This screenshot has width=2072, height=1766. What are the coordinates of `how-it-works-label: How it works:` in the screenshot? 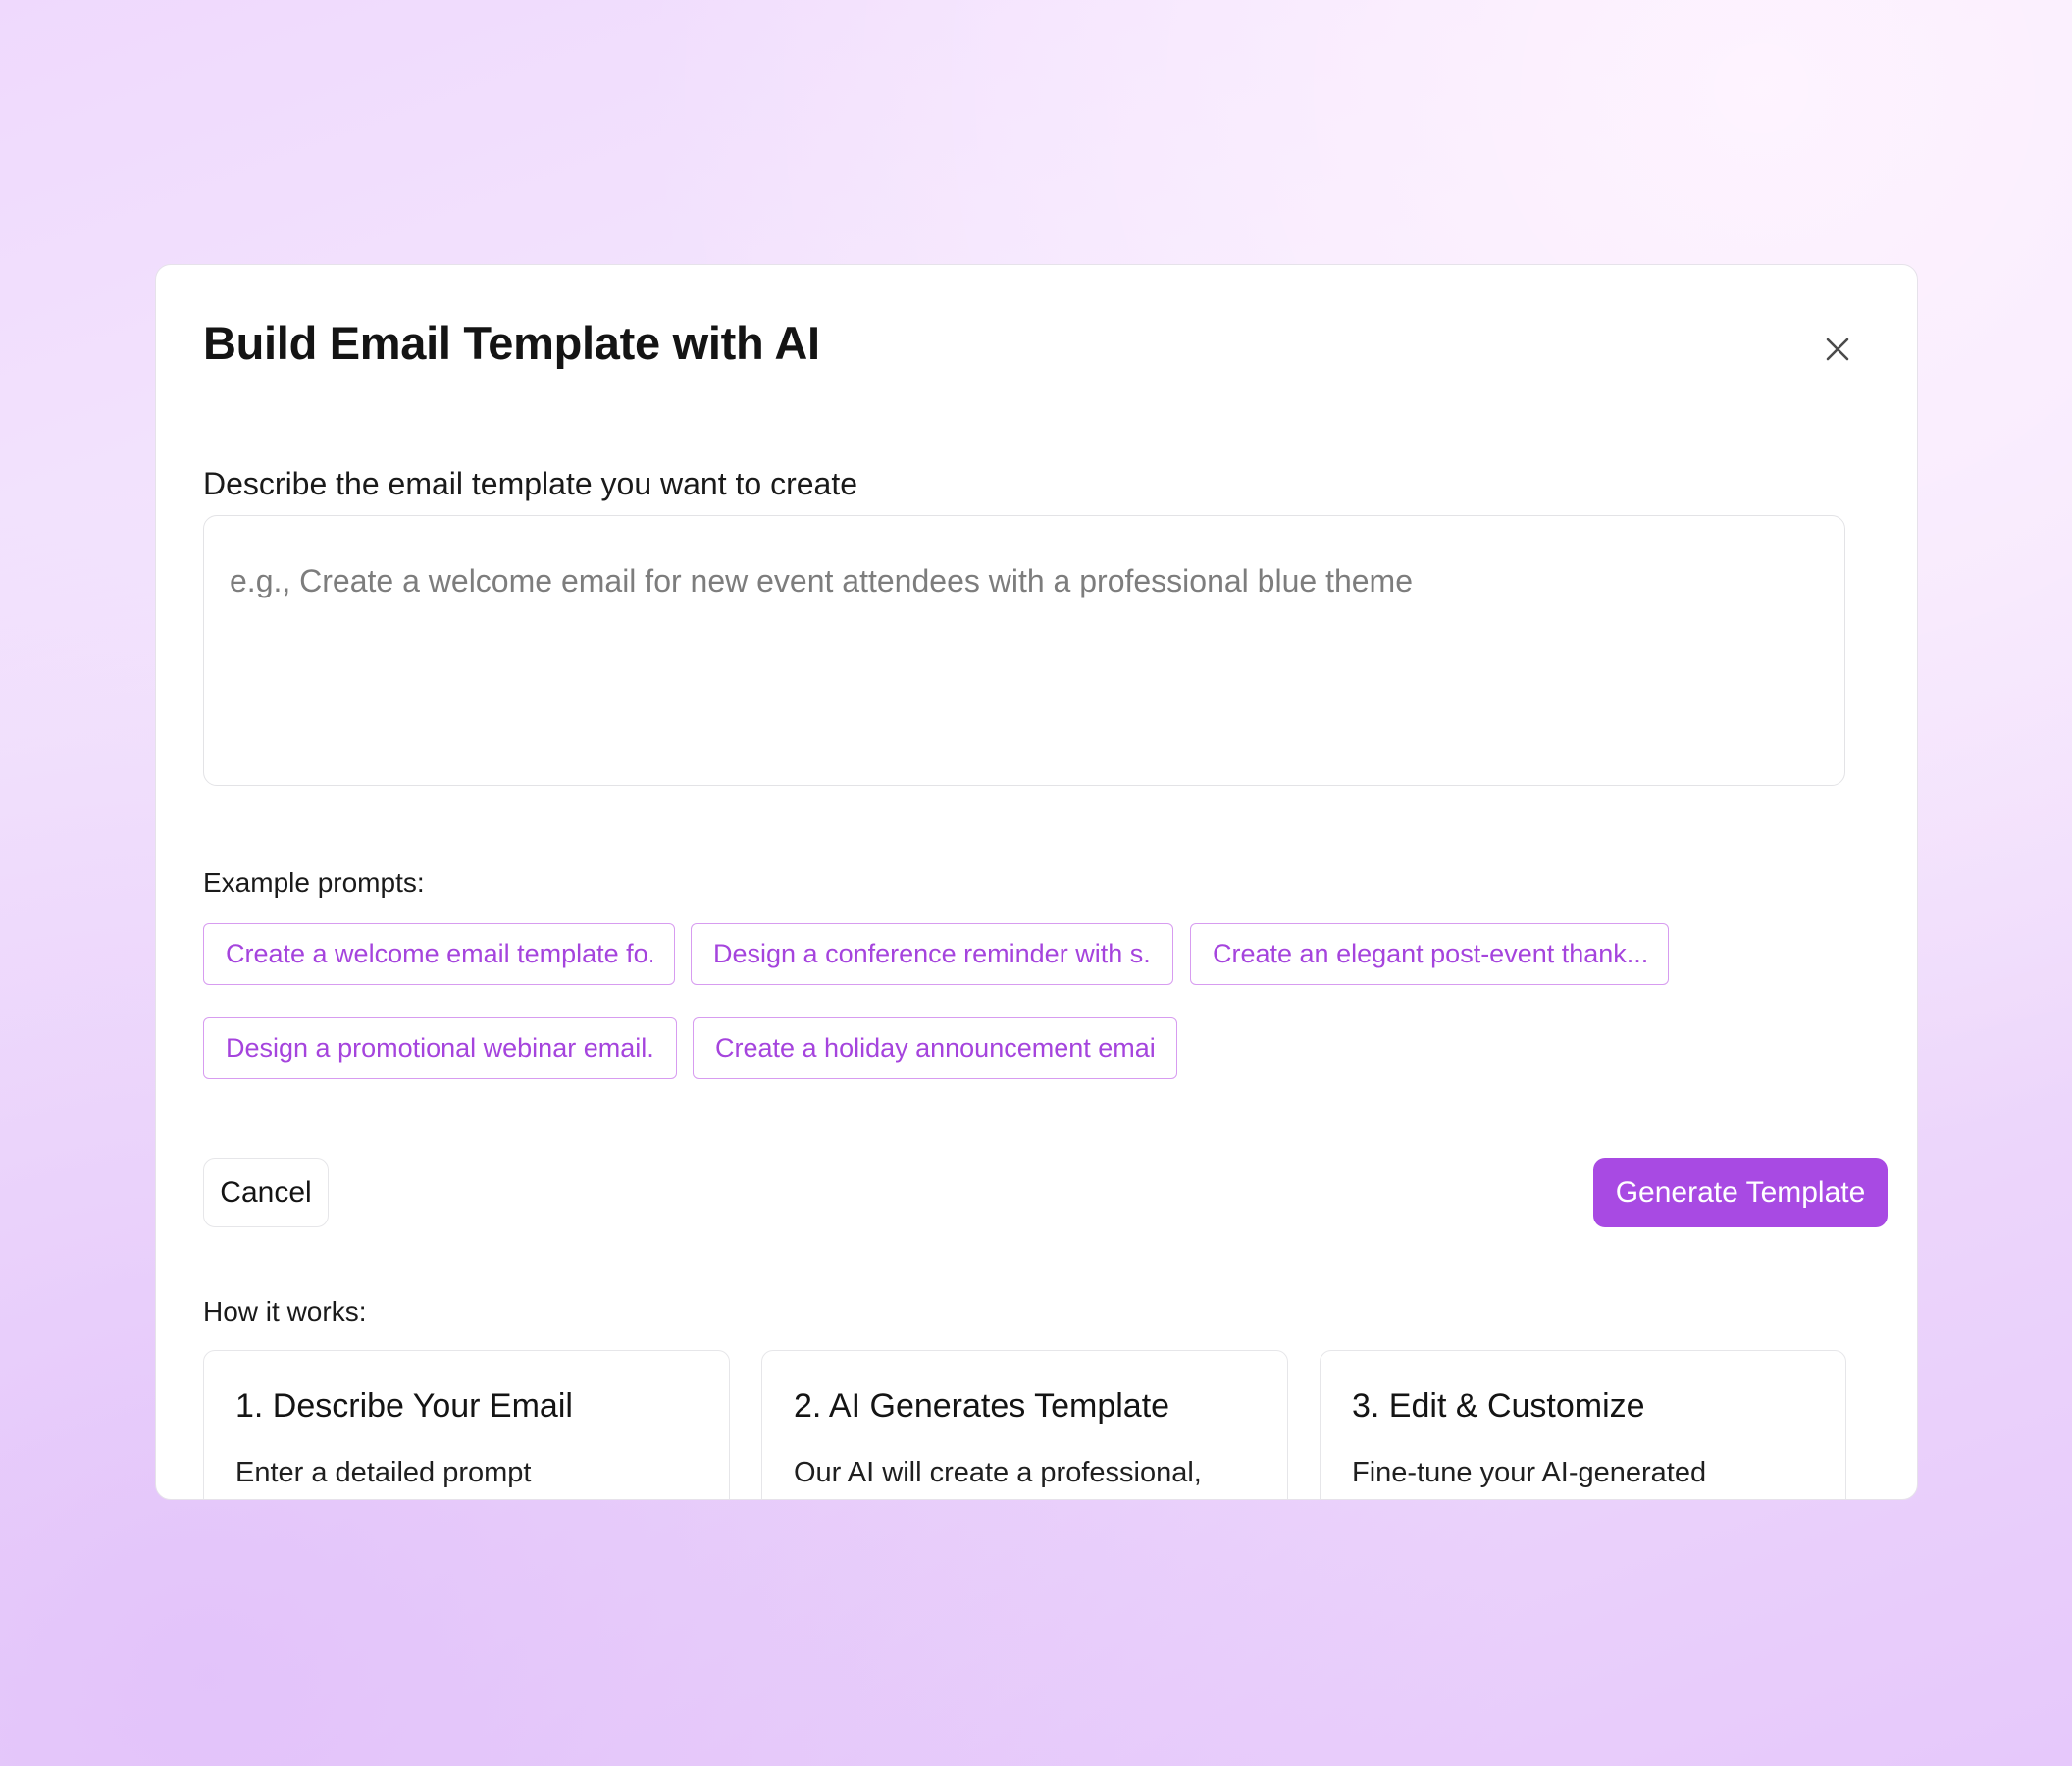 It's located at (285, 1311).